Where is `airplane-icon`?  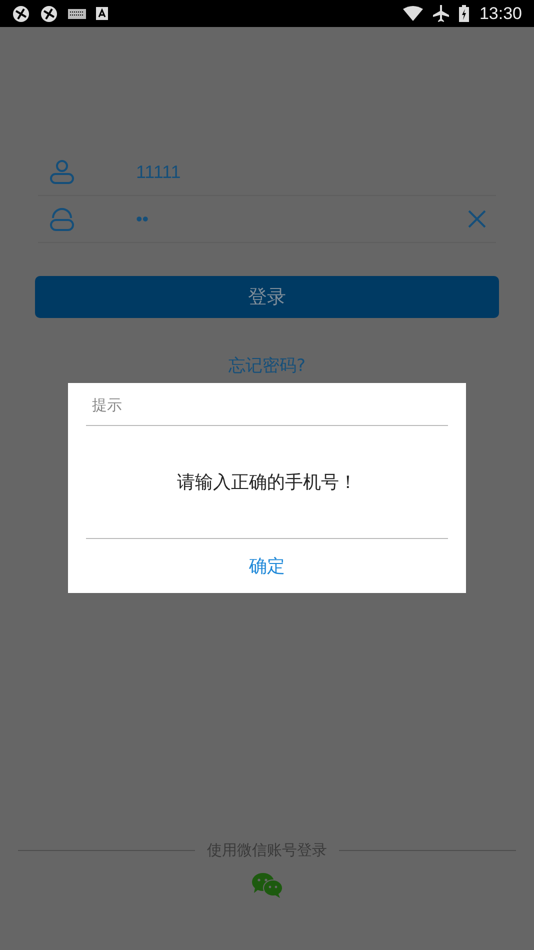 airplane-icon is located at coordinates (441, 13).